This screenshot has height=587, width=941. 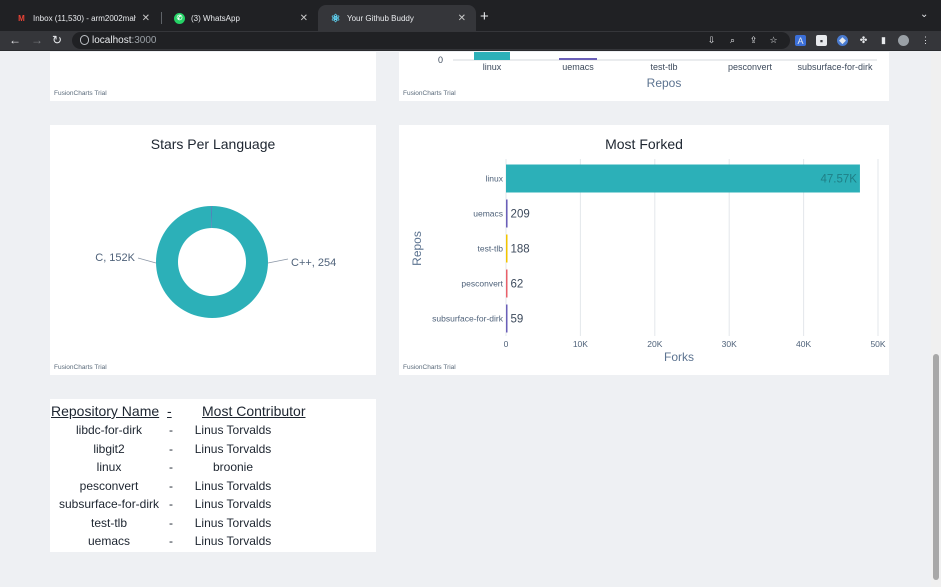 I want to click on side-panel-icon: ▮, so click(x=883, y=40).